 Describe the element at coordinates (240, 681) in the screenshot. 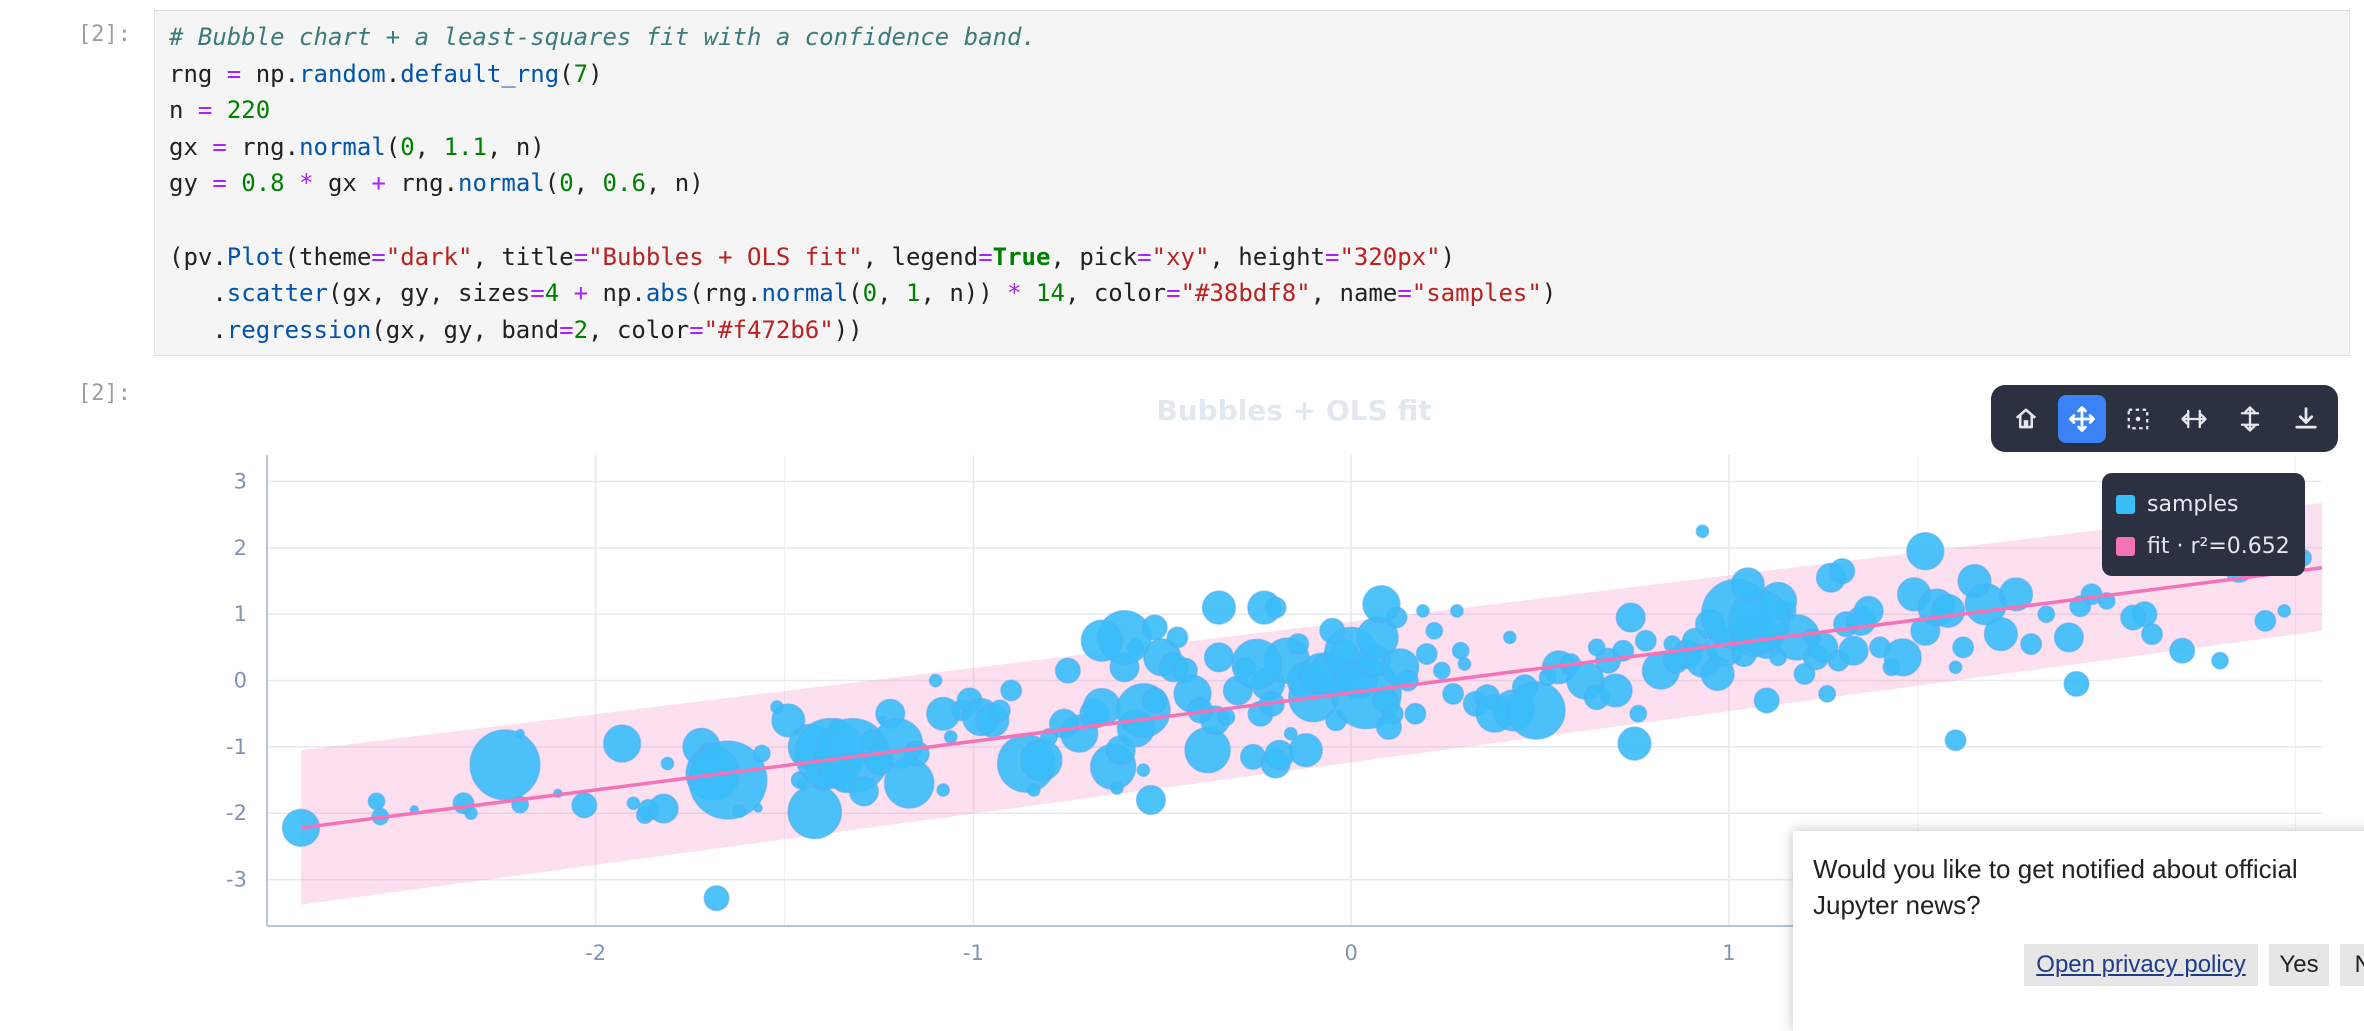

I see `y-tick-label: 0` at that location.